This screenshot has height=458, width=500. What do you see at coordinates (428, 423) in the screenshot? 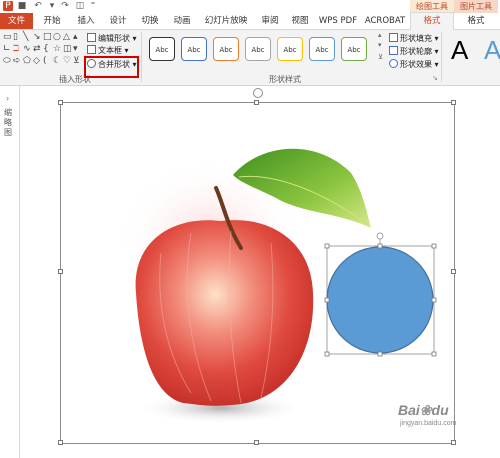
I see `watermark-url: jingyan.baidu.com` at bounding box center [428, 423].